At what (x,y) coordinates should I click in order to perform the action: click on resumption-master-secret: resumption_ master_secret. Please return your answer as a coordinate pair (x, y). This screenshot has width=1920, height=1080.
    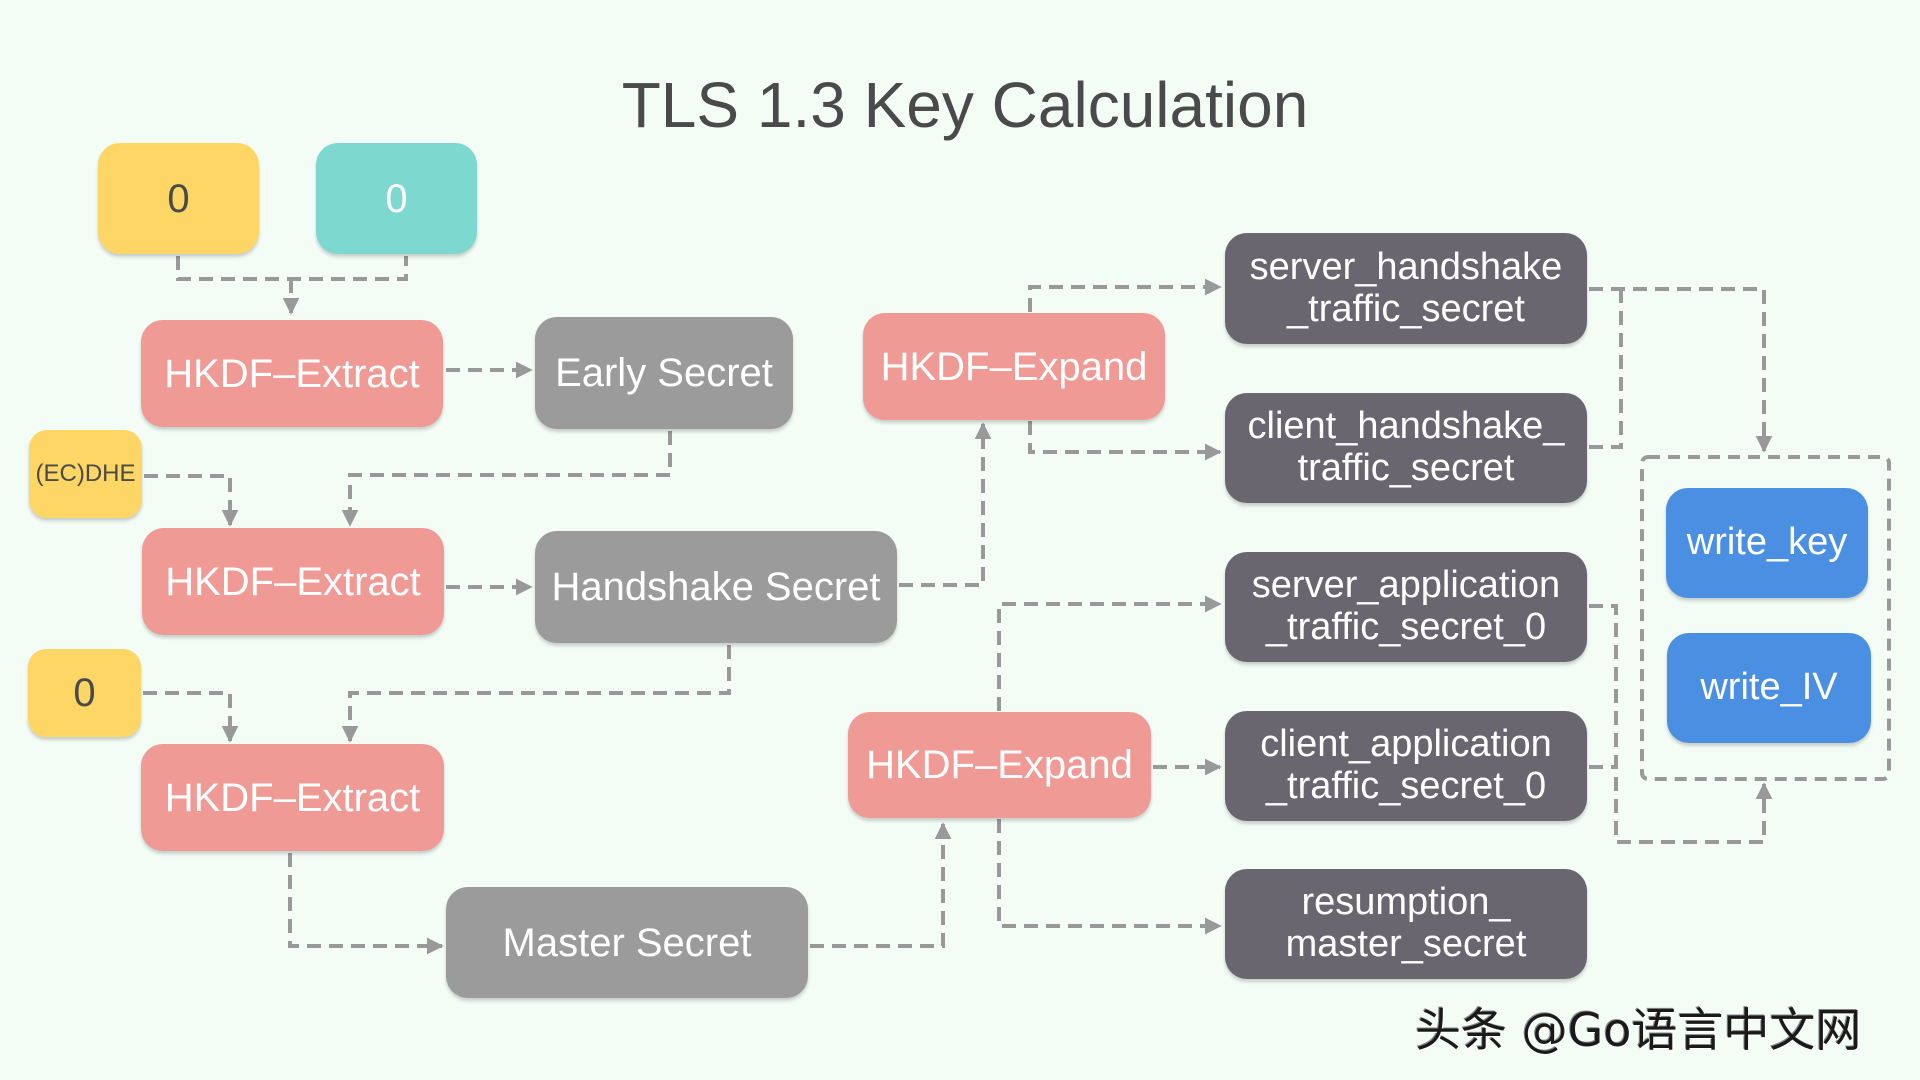
    Looking at the image, I should click on (1406, 924).